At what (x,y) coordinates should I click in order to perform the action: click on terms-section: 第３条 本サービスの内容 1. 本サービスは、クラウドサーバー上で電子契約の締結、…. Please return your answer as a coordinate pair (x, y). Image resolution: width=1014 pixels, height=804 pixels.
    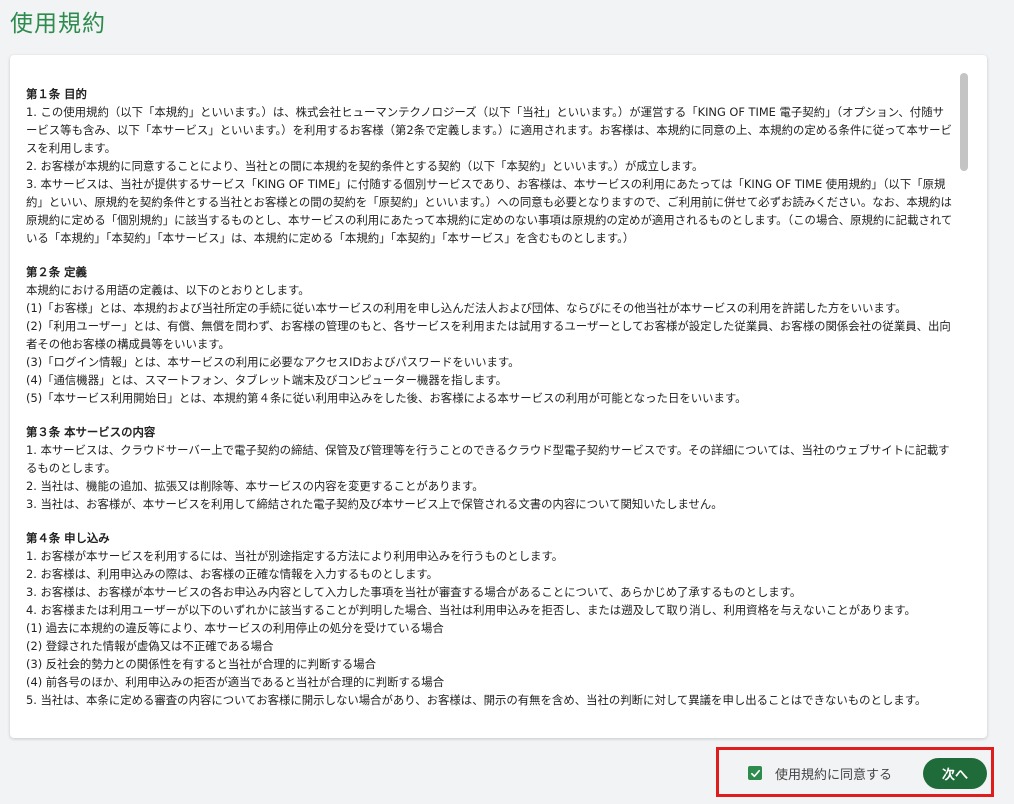
    Looking at the image, I should click on (490, 468).